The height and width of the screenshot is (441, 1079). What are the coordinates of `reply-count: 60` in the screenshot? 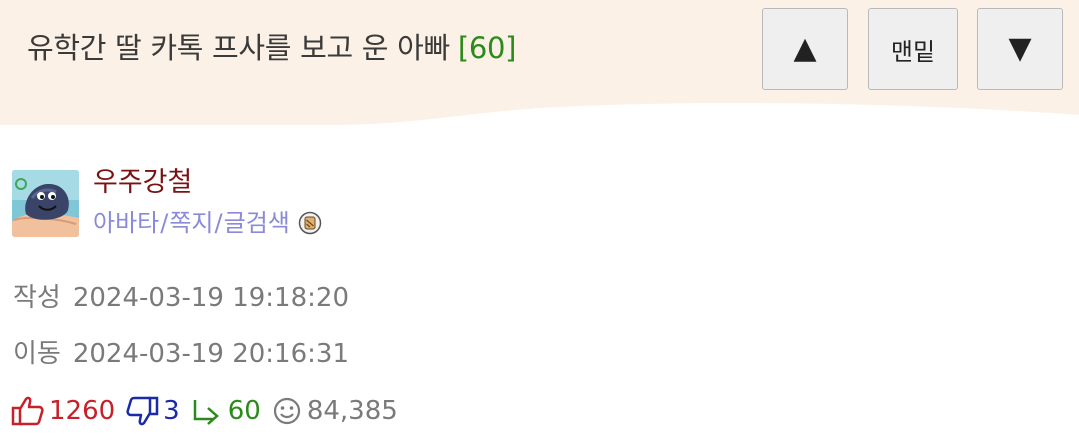 It's located at (244, 411).